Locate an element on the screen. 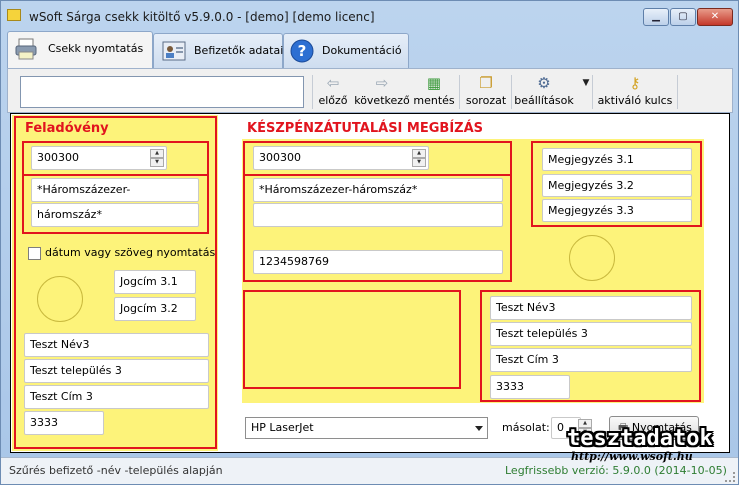 The height and width of the screenshot is (485, 739). copies-label: másolat: is located at coordinates (526, 427).